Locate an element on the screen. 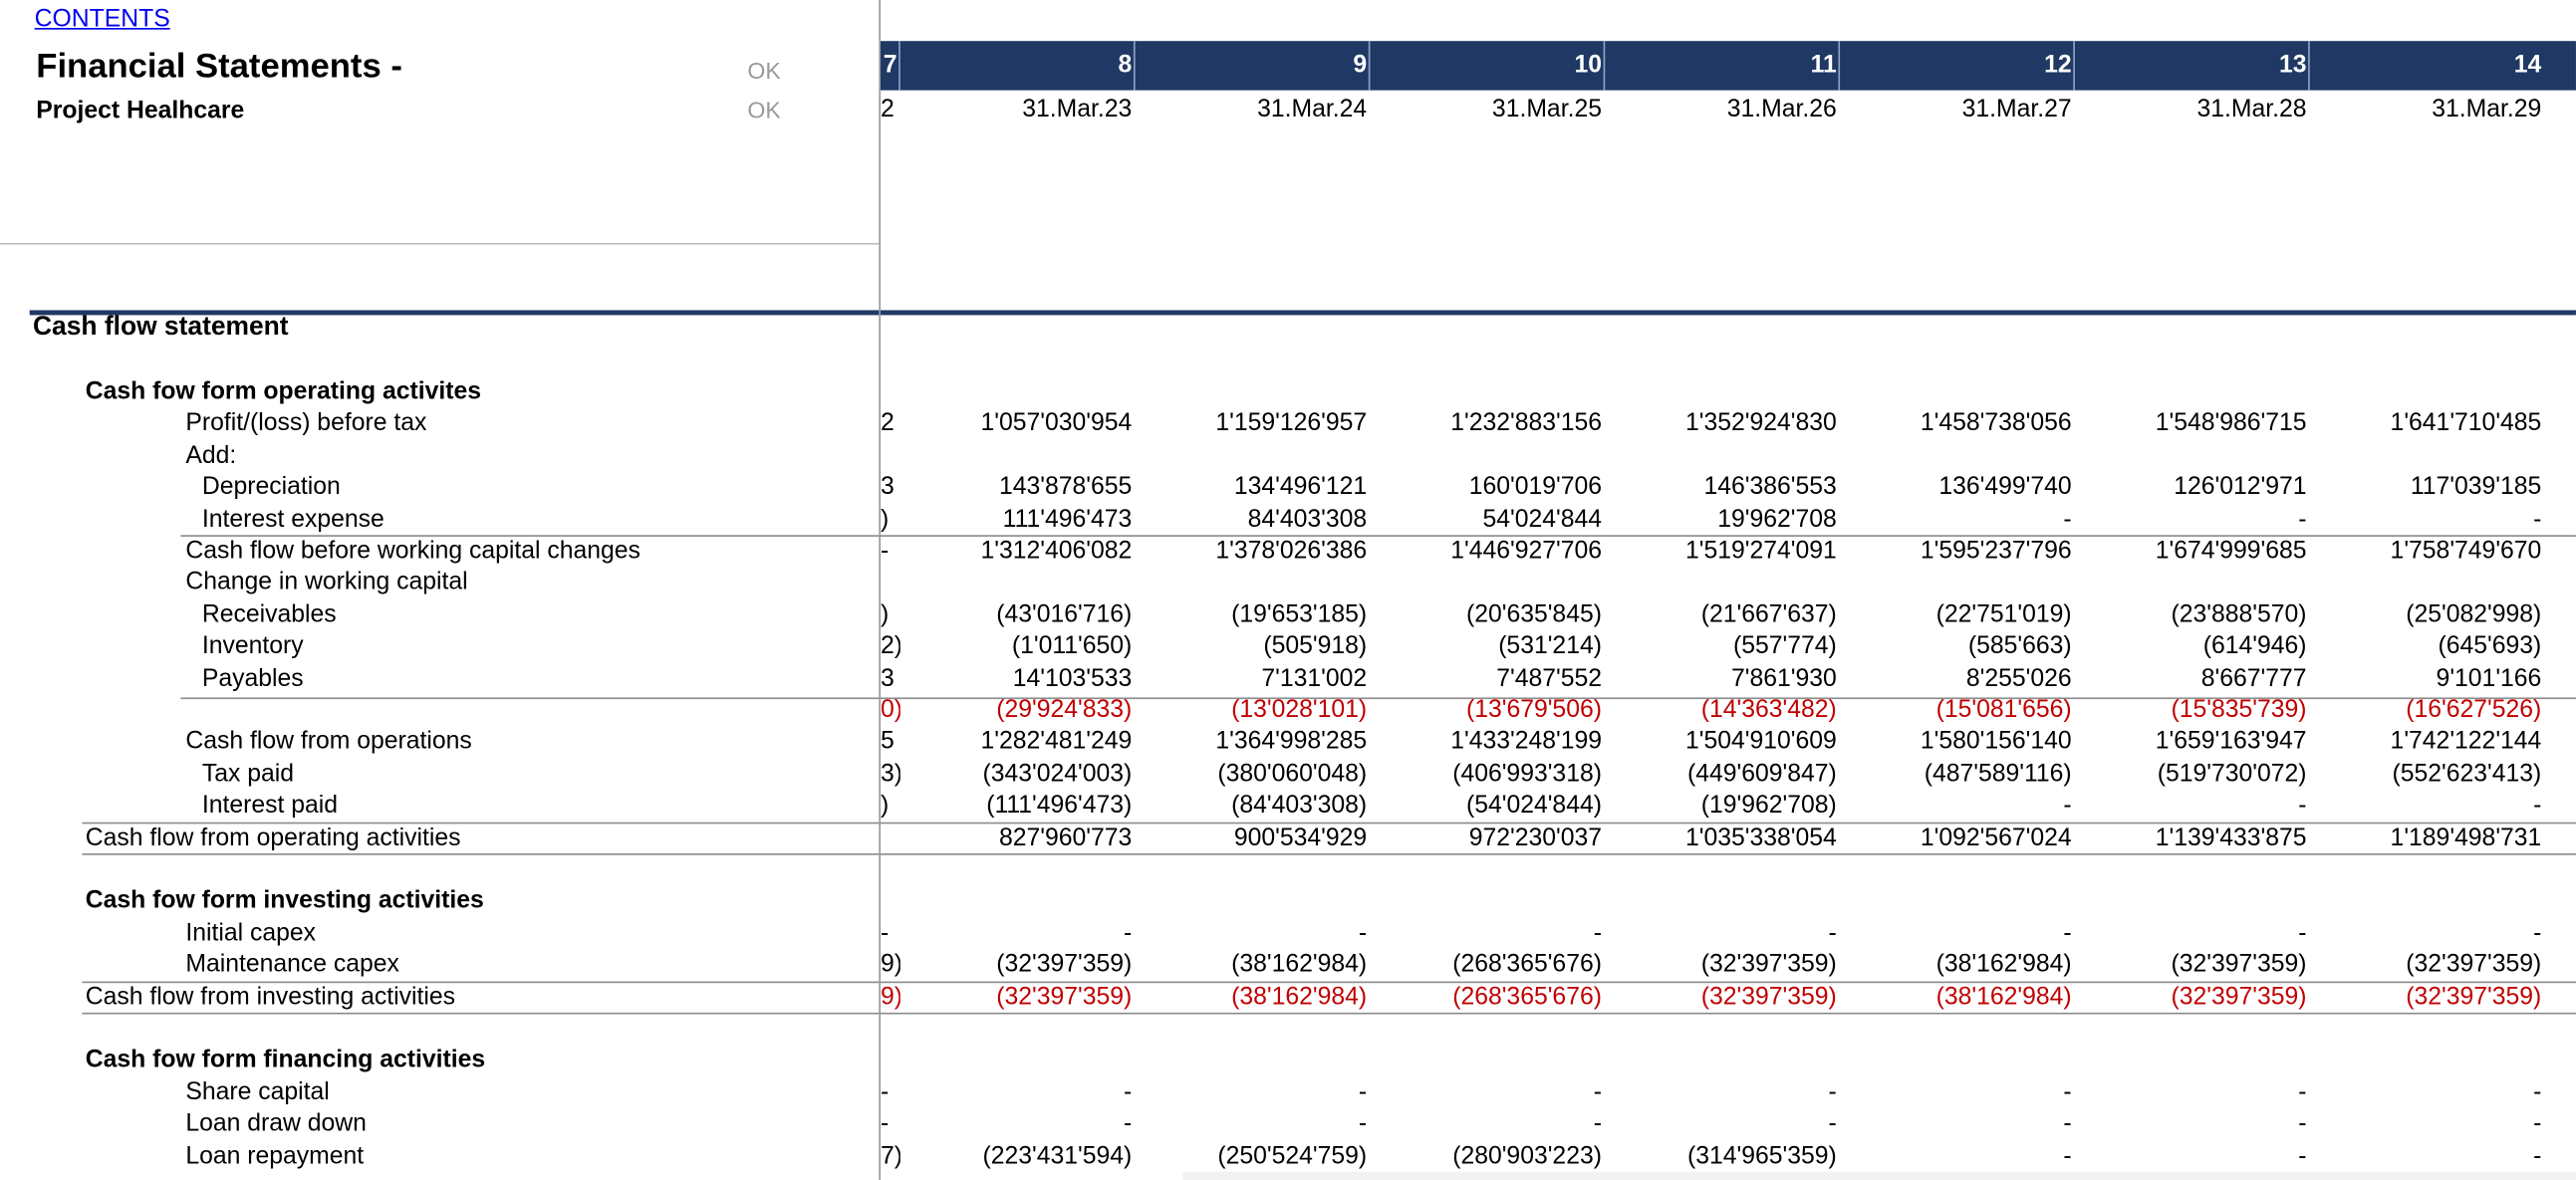 This screenshot has height=1180, width=2576. value-cell: (280'903'223) is located at coordinates (1487, 1156).